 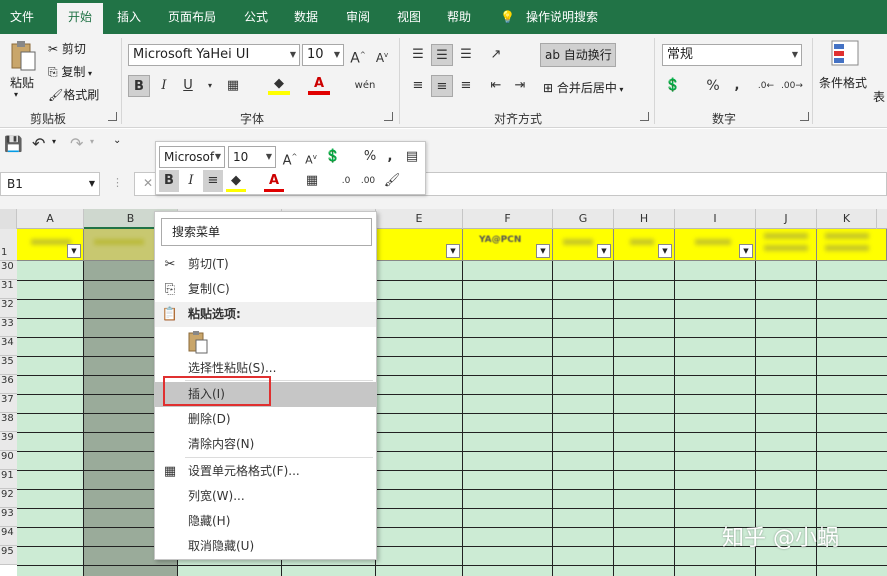 I want to click on row-header: 36, so click(x=8, y=384).